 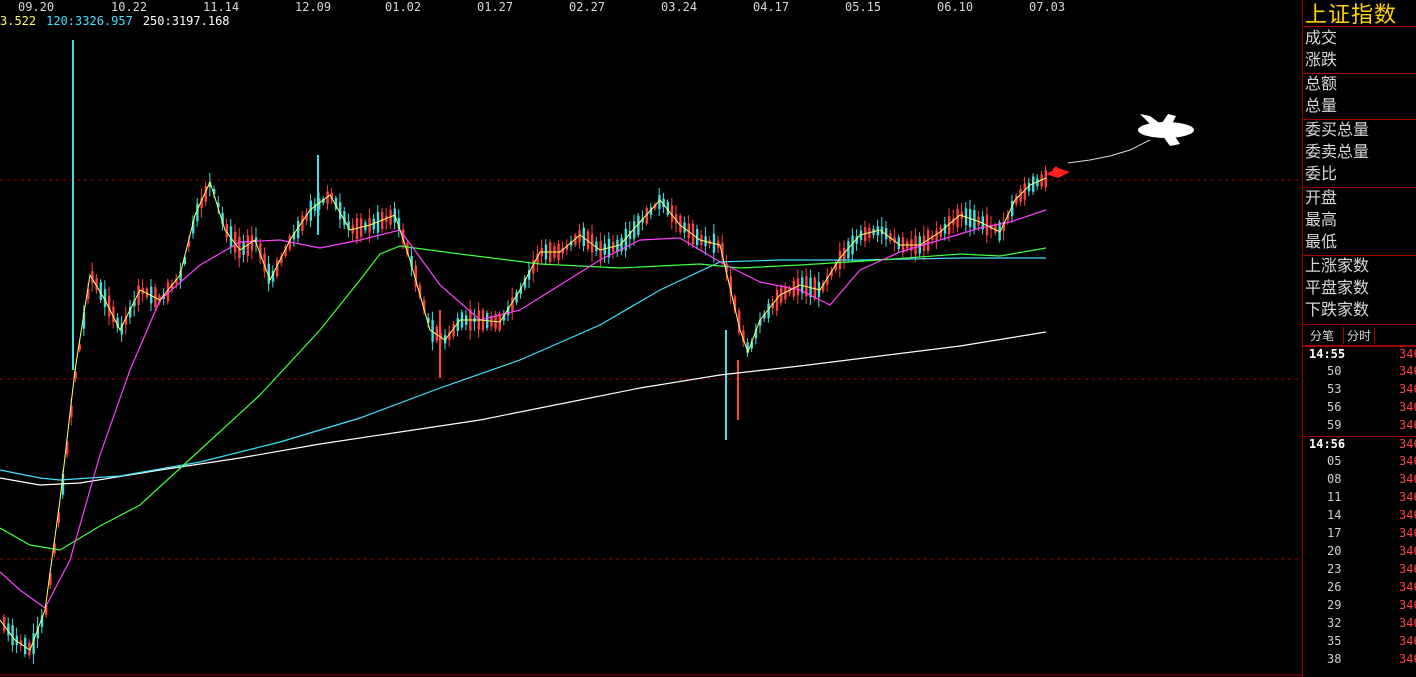 What do you see at coordinates (863, 7) in the screenshot?
I see `x-axis-label: 05.15` at bounding box center [863, 7].